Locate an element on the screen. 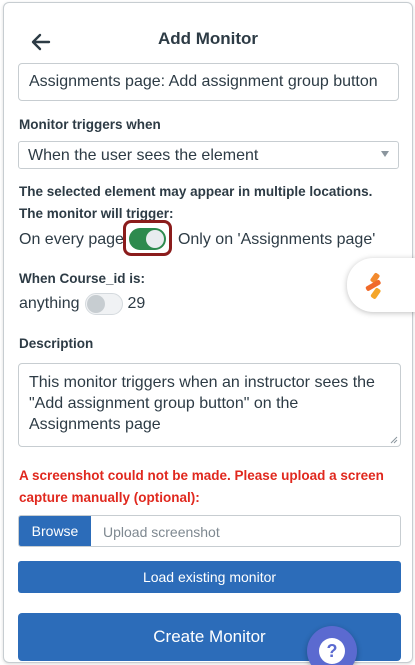  triggers-select: When the user sees the element is located at coordinates (208, 155).